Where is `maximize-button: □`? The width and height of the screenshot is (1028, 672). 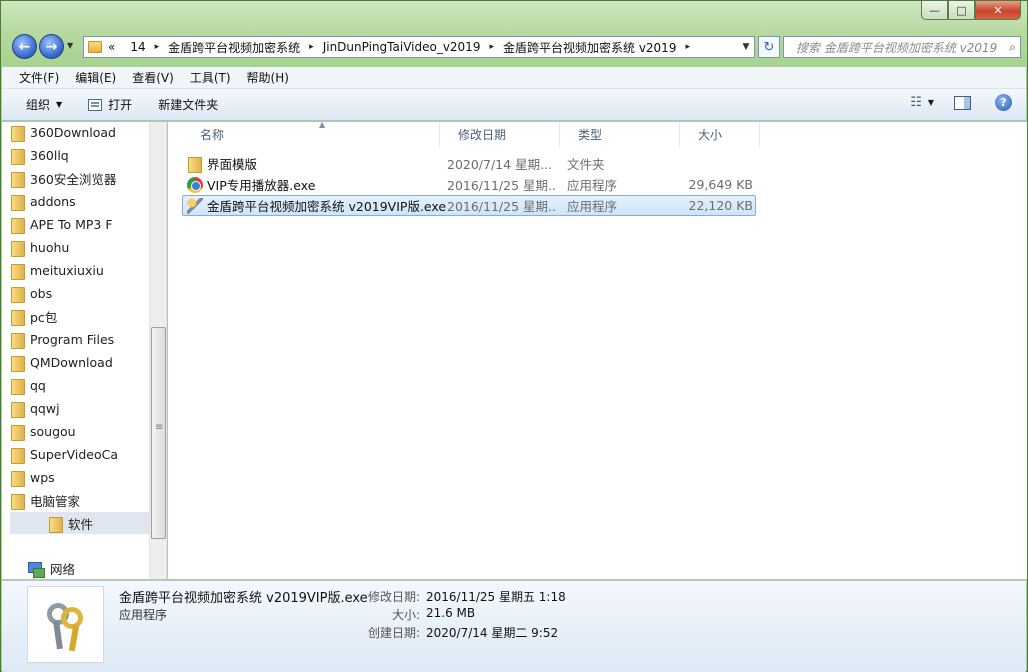
maximize-button: □ is located at coordinates (961, 10).